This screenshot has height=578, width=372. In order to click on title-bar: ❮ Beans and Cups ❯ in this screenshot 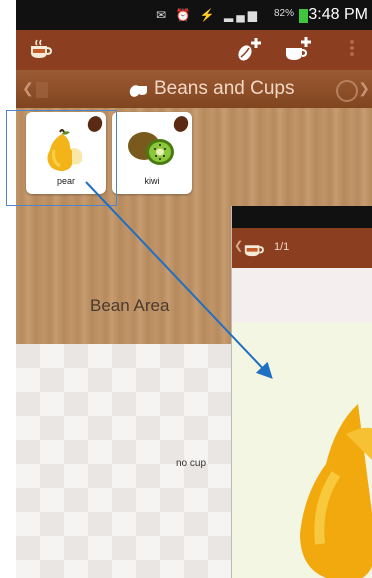, I will do `click(194, 89)`.